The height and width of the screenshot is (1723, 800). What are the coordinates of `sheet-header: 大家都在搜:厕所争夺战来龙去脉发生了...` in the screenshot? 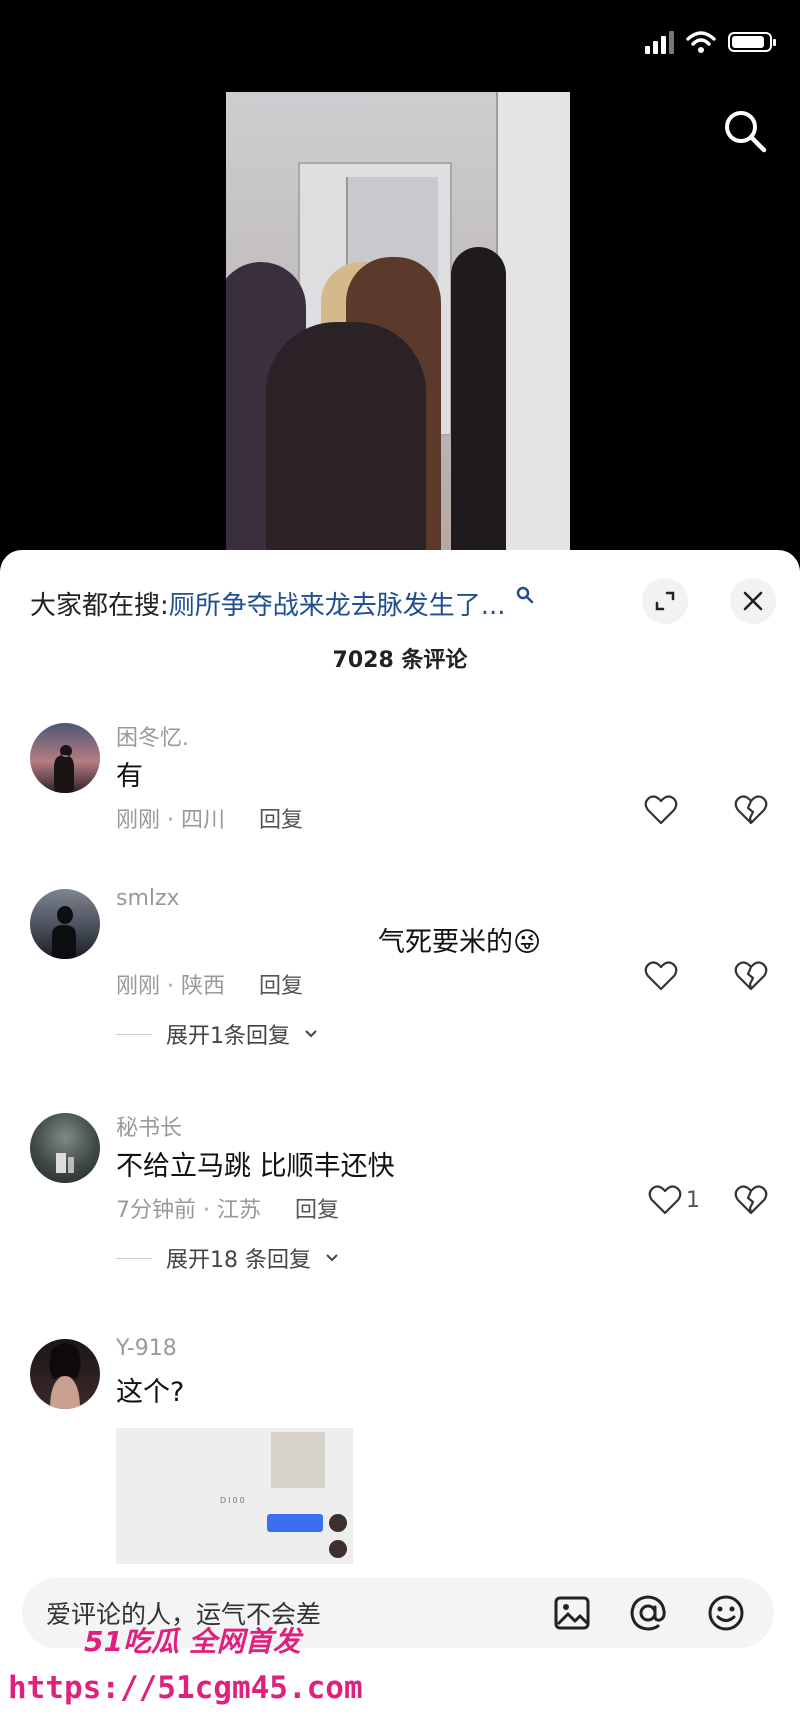 It's located at (403, 603).